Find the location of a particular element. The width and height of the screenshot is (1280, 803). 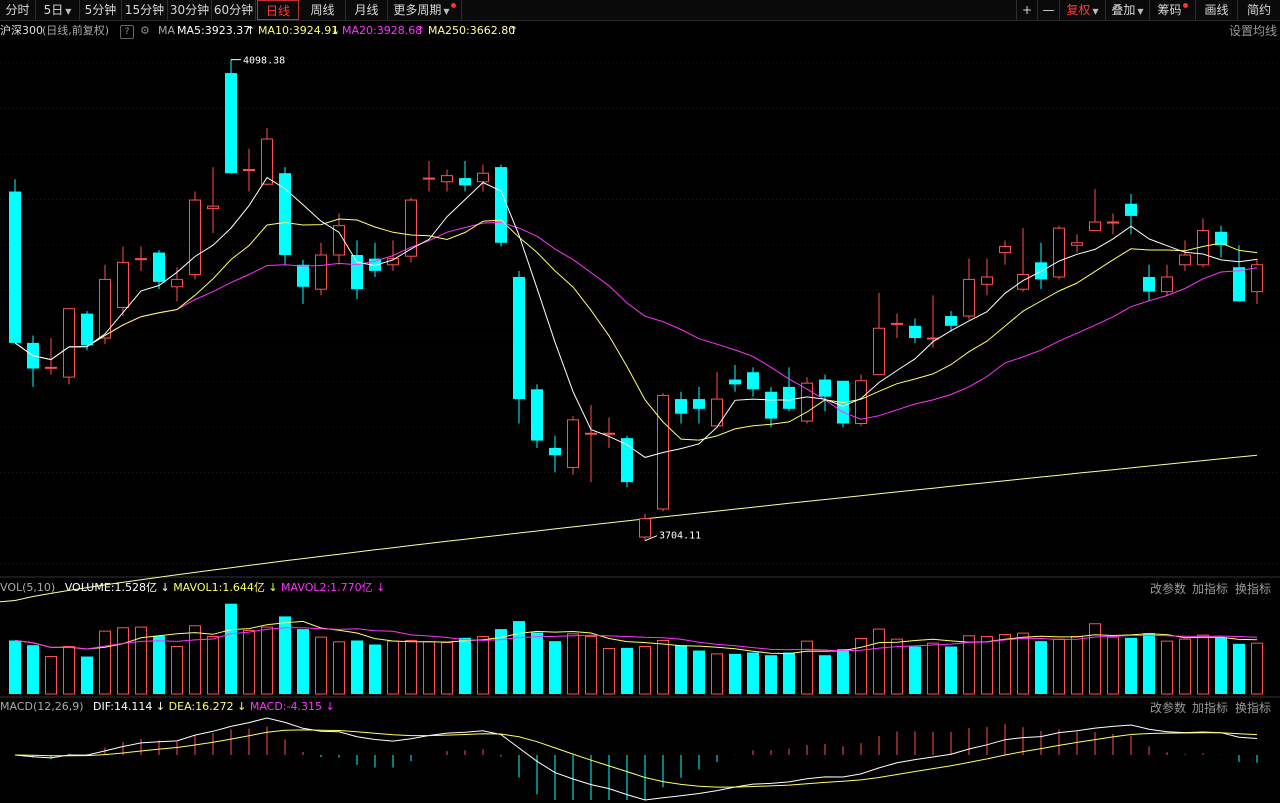

high-price-label: 4098.38 is located at coordinates (264, 61).